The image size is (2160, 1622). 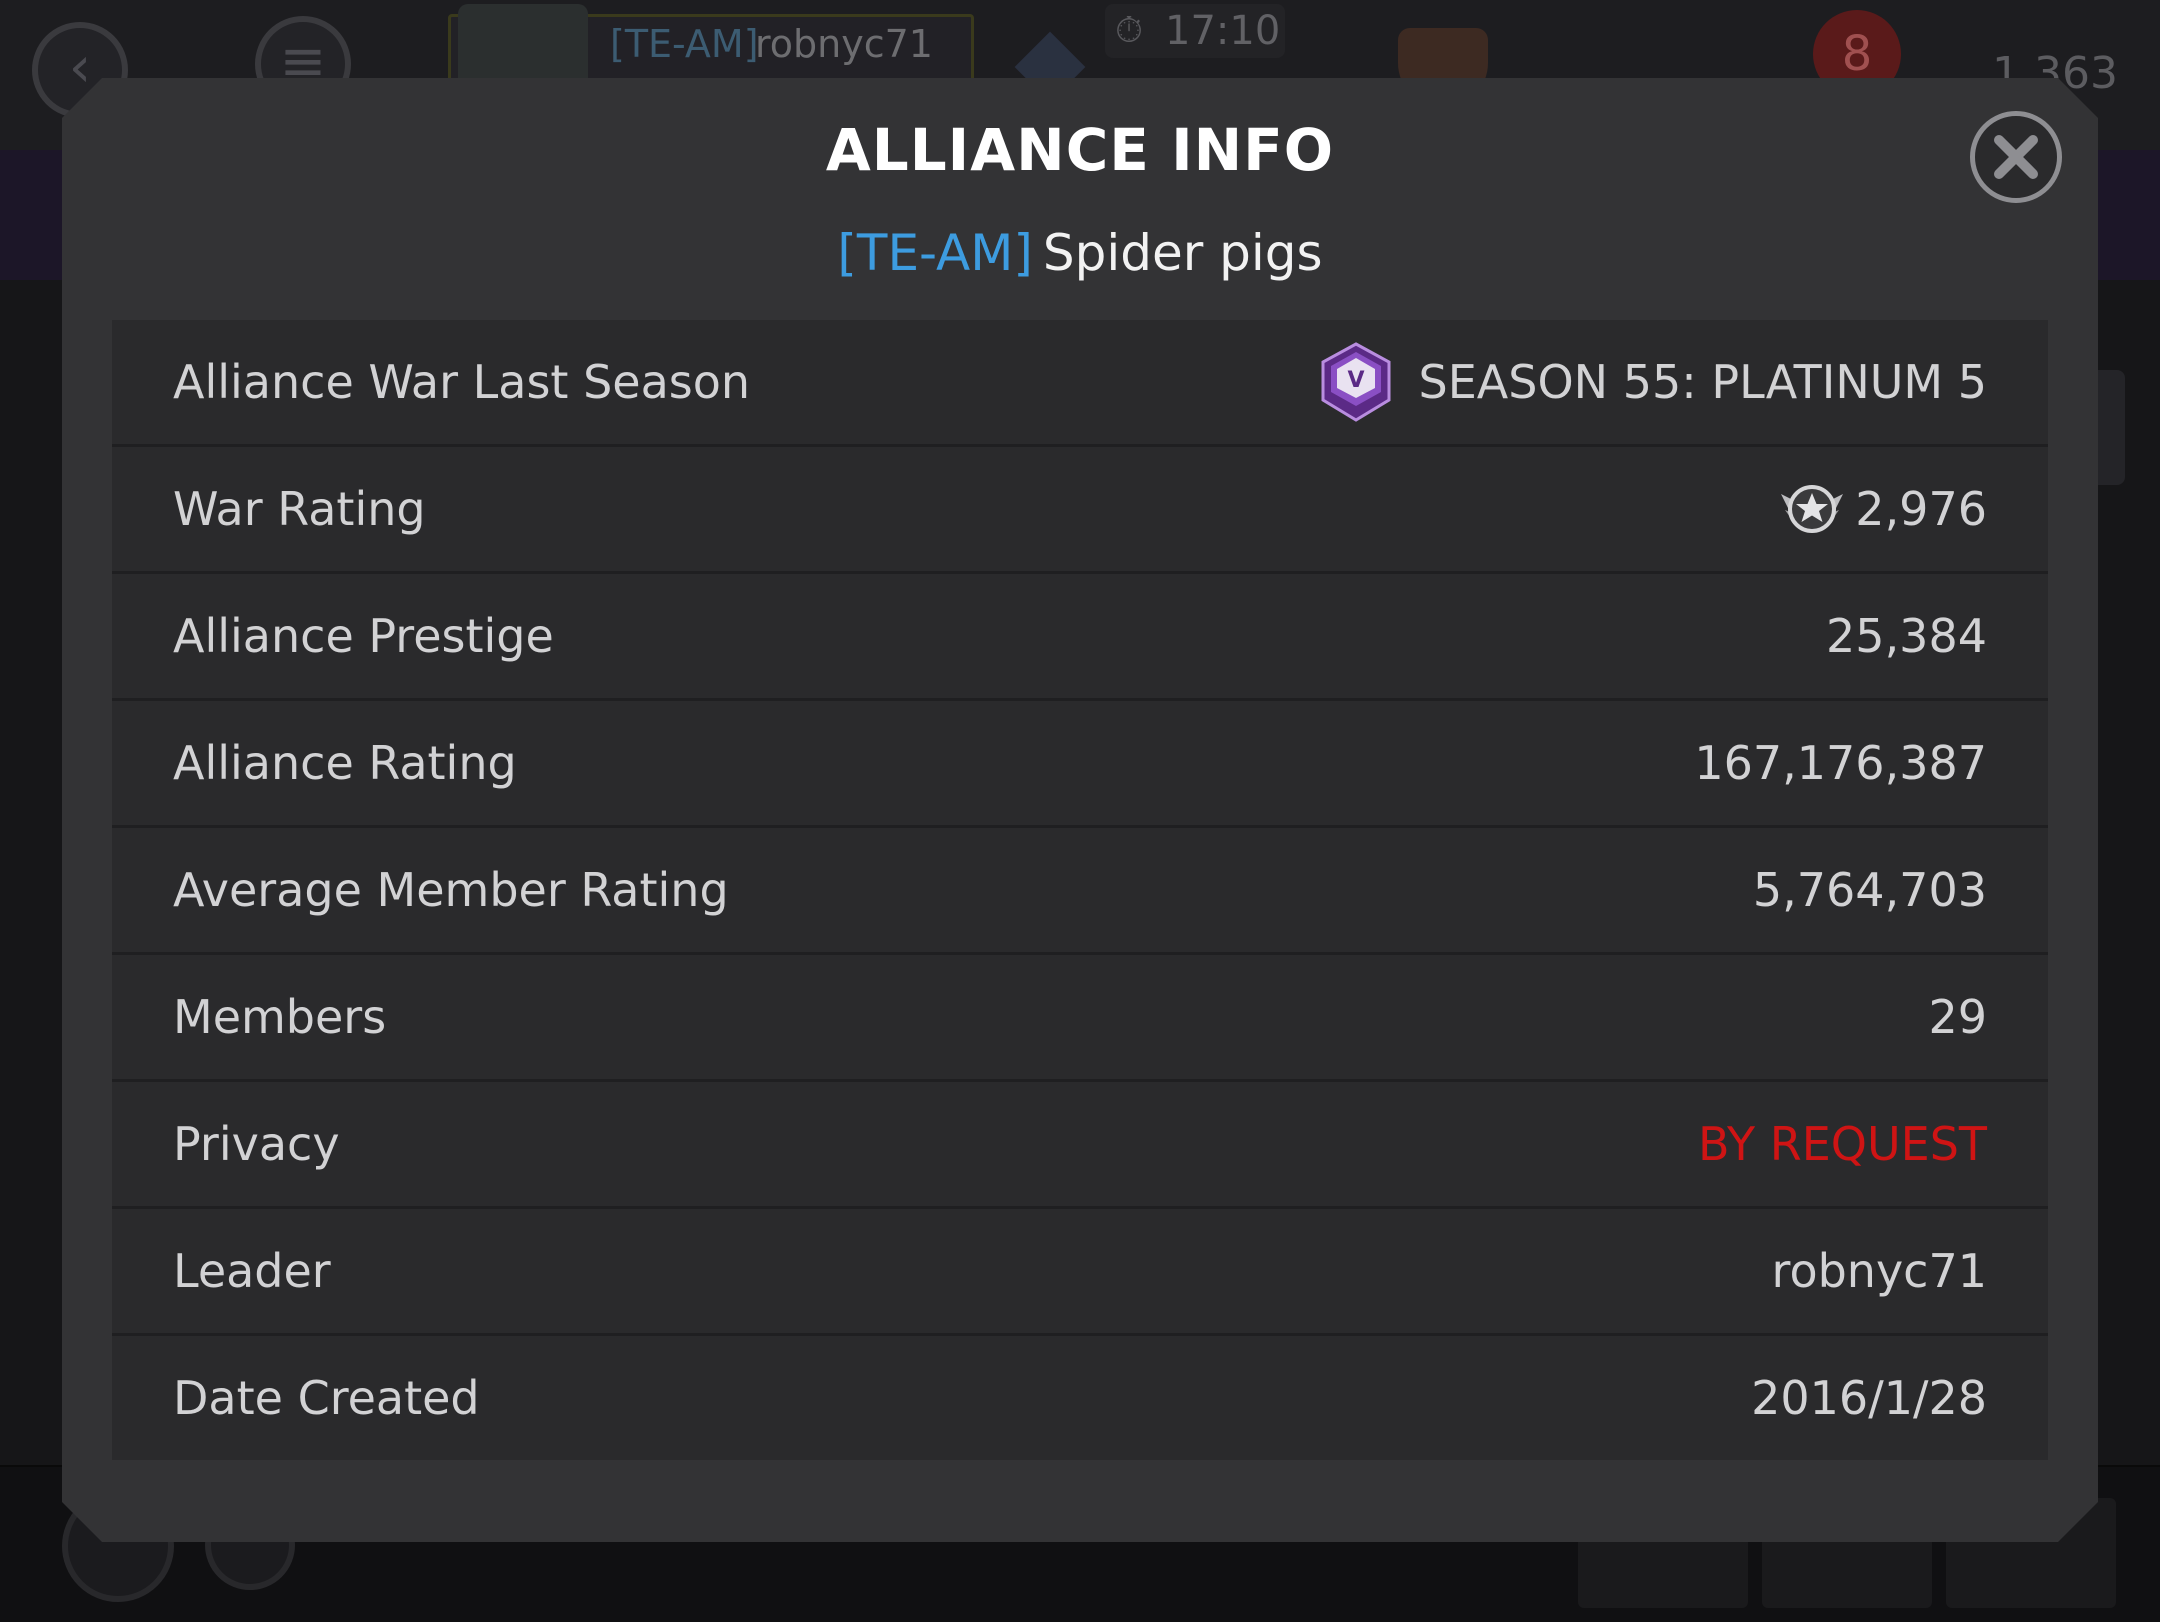 I want to click on hud-player-name: robnyc71, so click(x=844, y=44).